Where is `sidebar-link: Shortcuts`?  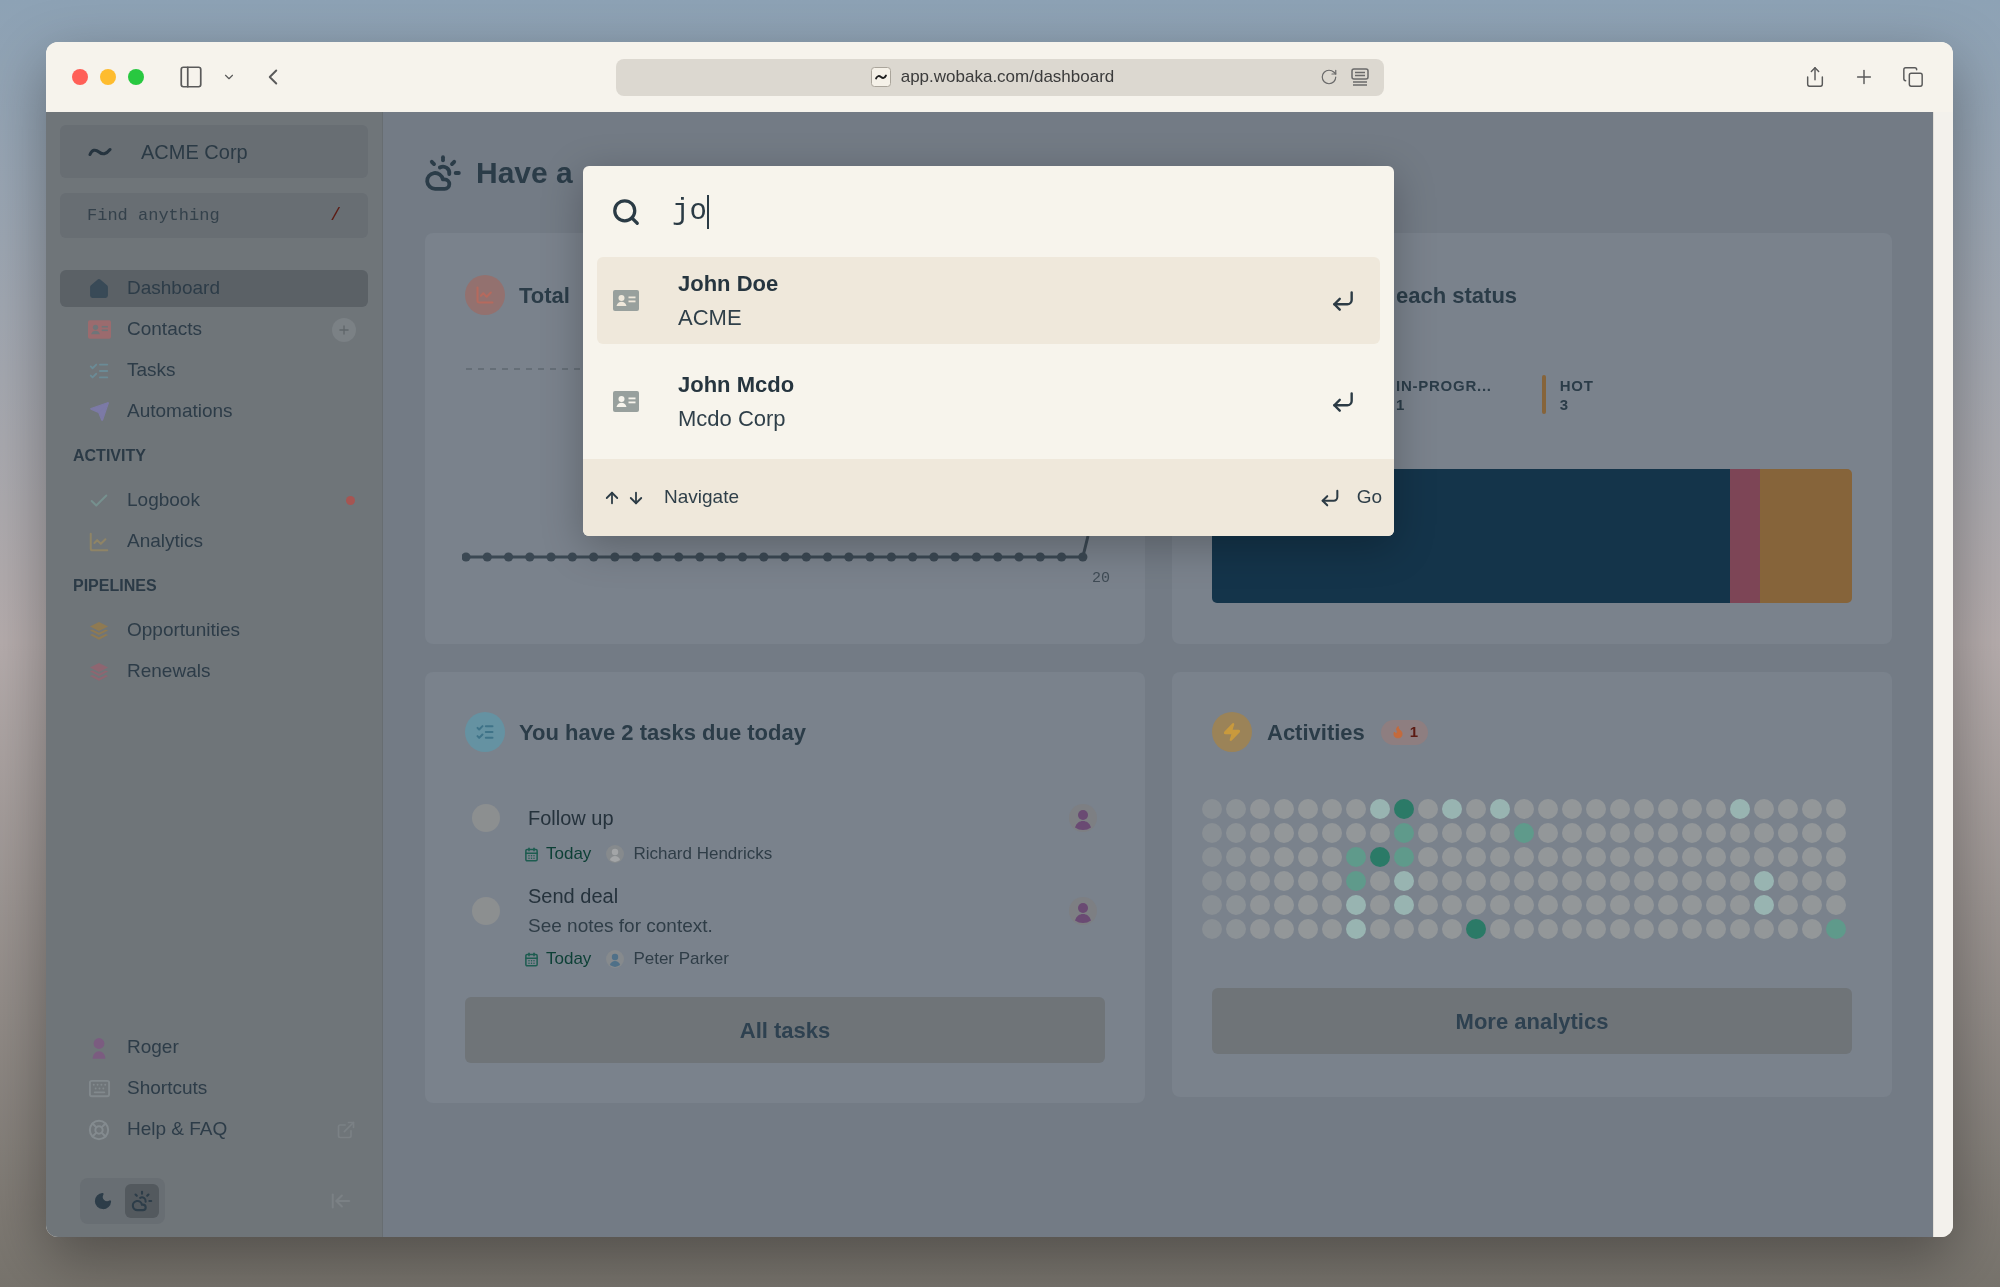 sidebar-link: Shortcuts is located at coordinates (214, 1088).